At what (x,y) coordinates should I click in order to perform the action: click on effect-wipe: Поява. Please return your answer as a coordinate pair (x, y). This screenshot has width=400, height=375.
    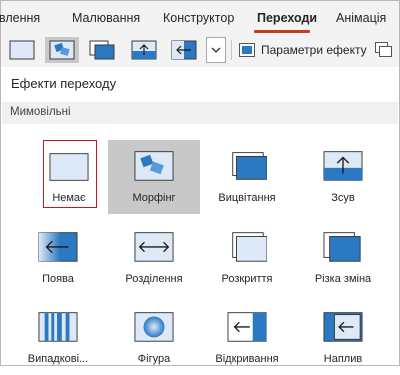
    Looking at the image, I should click on (58, 258).